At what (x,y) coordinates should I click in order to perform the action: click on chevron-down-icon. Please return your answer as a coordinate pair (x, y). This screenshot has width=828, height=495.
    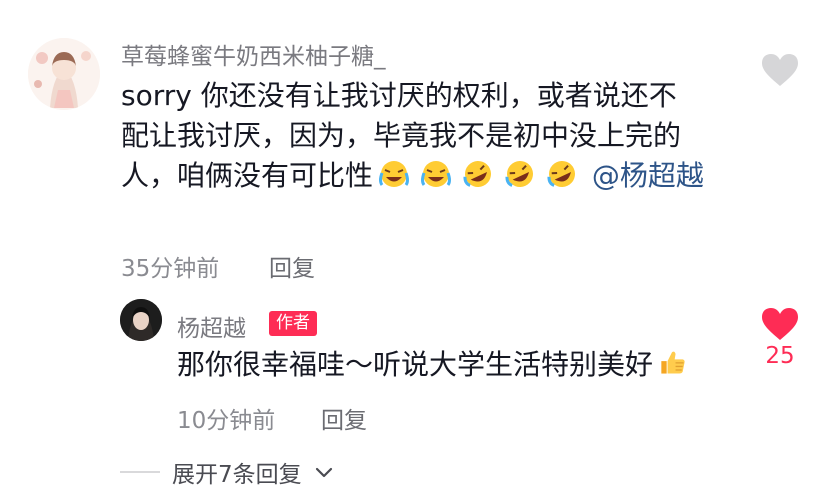
    Looking at the image, I should click on (324, 472).